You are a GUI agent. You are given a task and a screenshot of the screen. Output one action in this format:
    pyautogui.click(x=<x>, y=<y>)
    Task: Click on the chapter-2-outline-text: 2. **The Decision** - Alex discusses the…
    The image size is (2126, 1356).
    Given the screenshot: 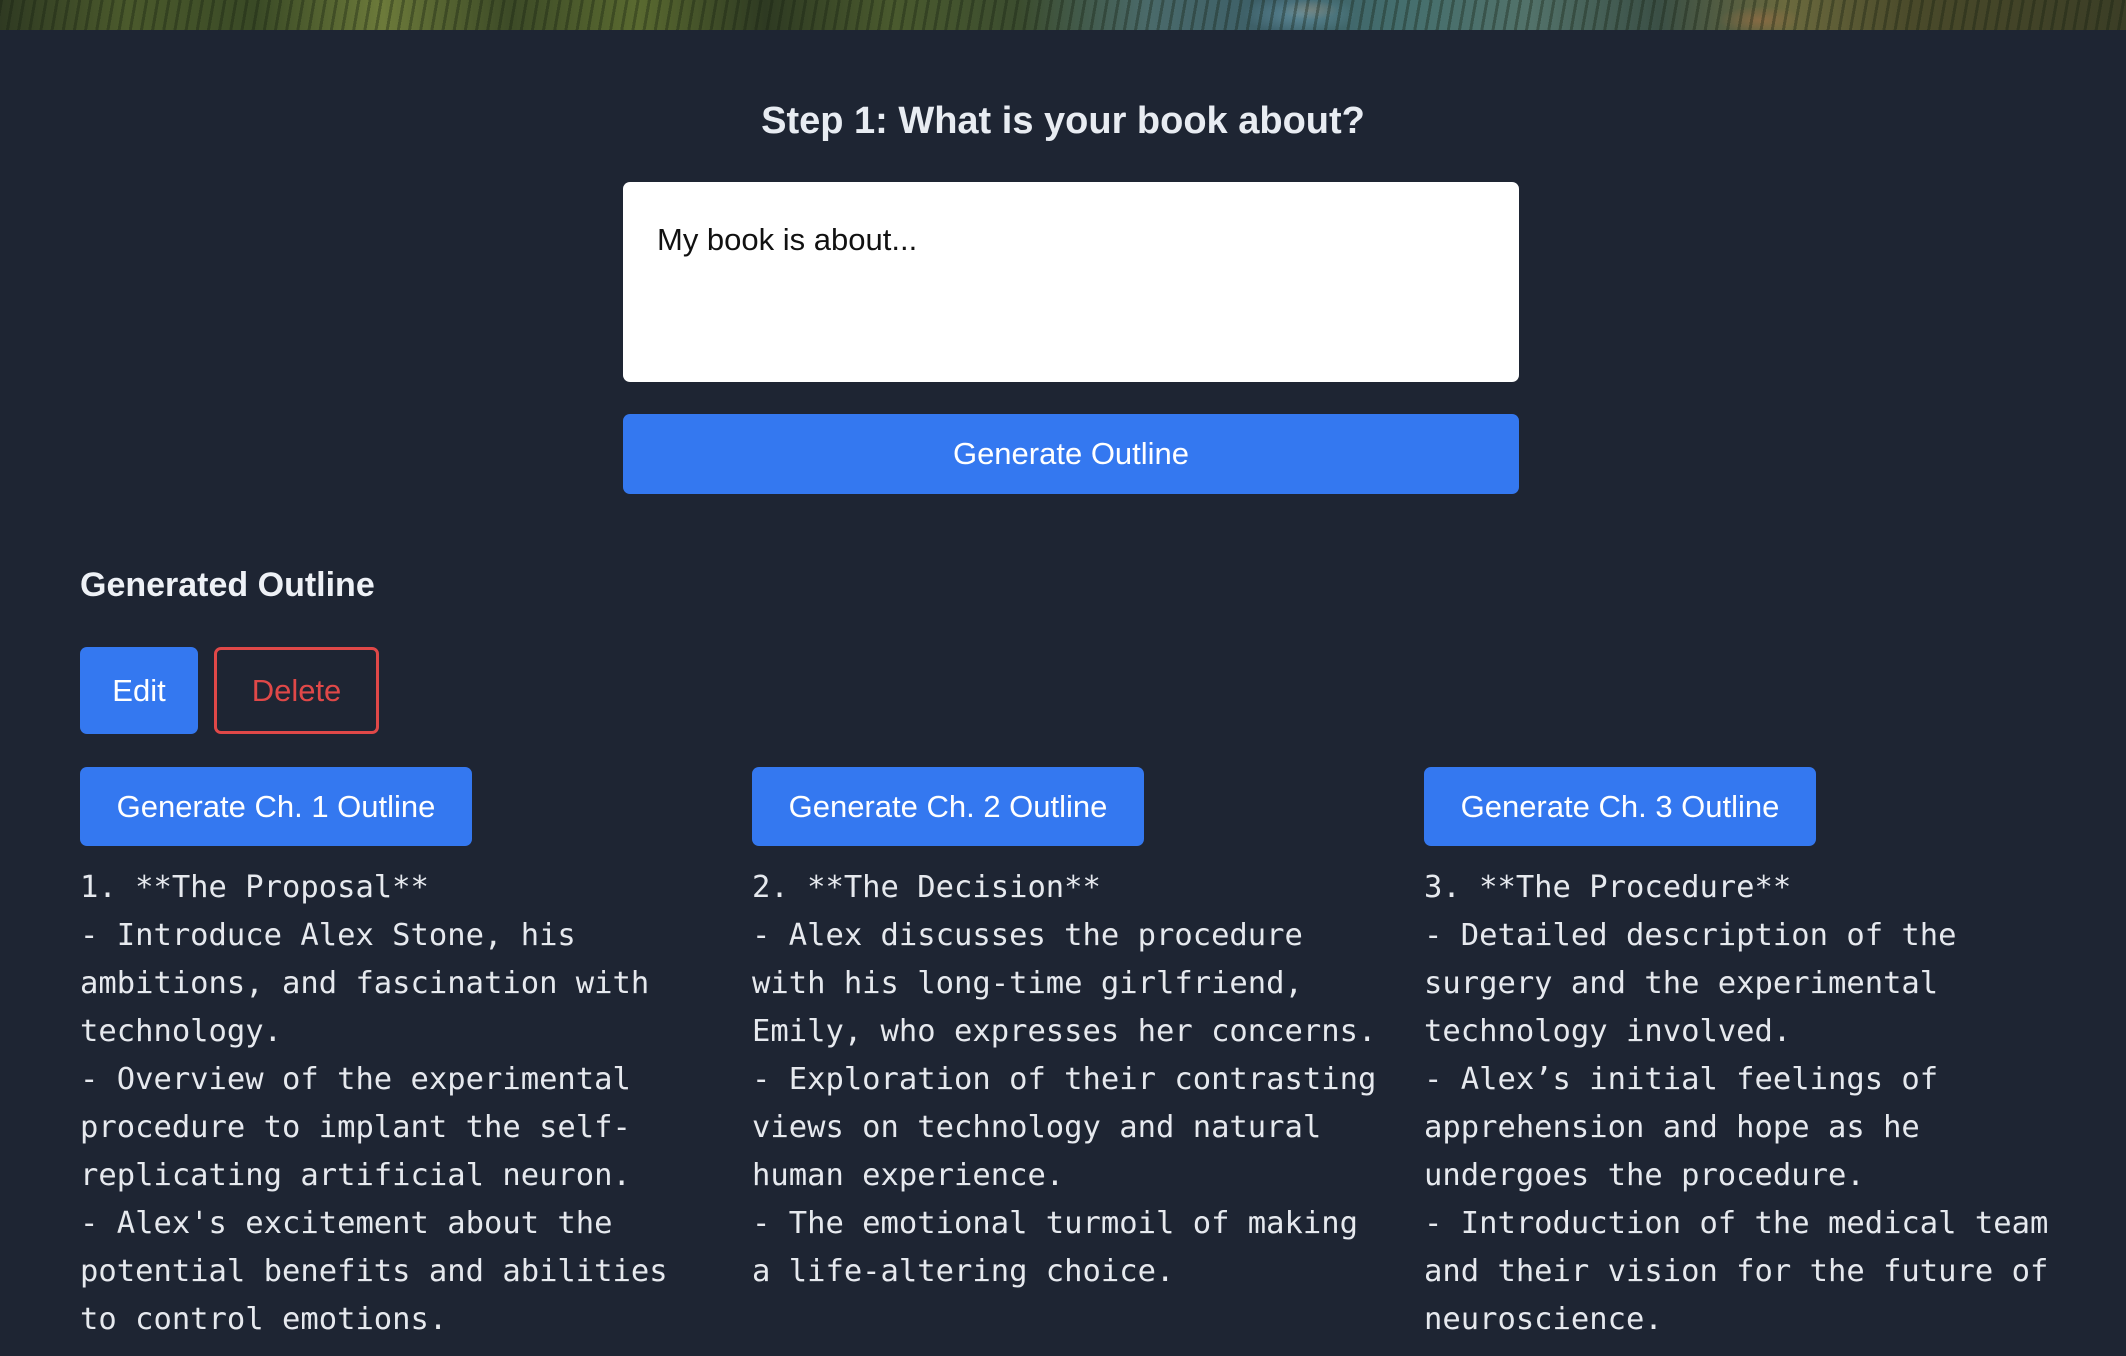 What is the action you would take?
    pyautogui.click(x=1064, y=1079)
    